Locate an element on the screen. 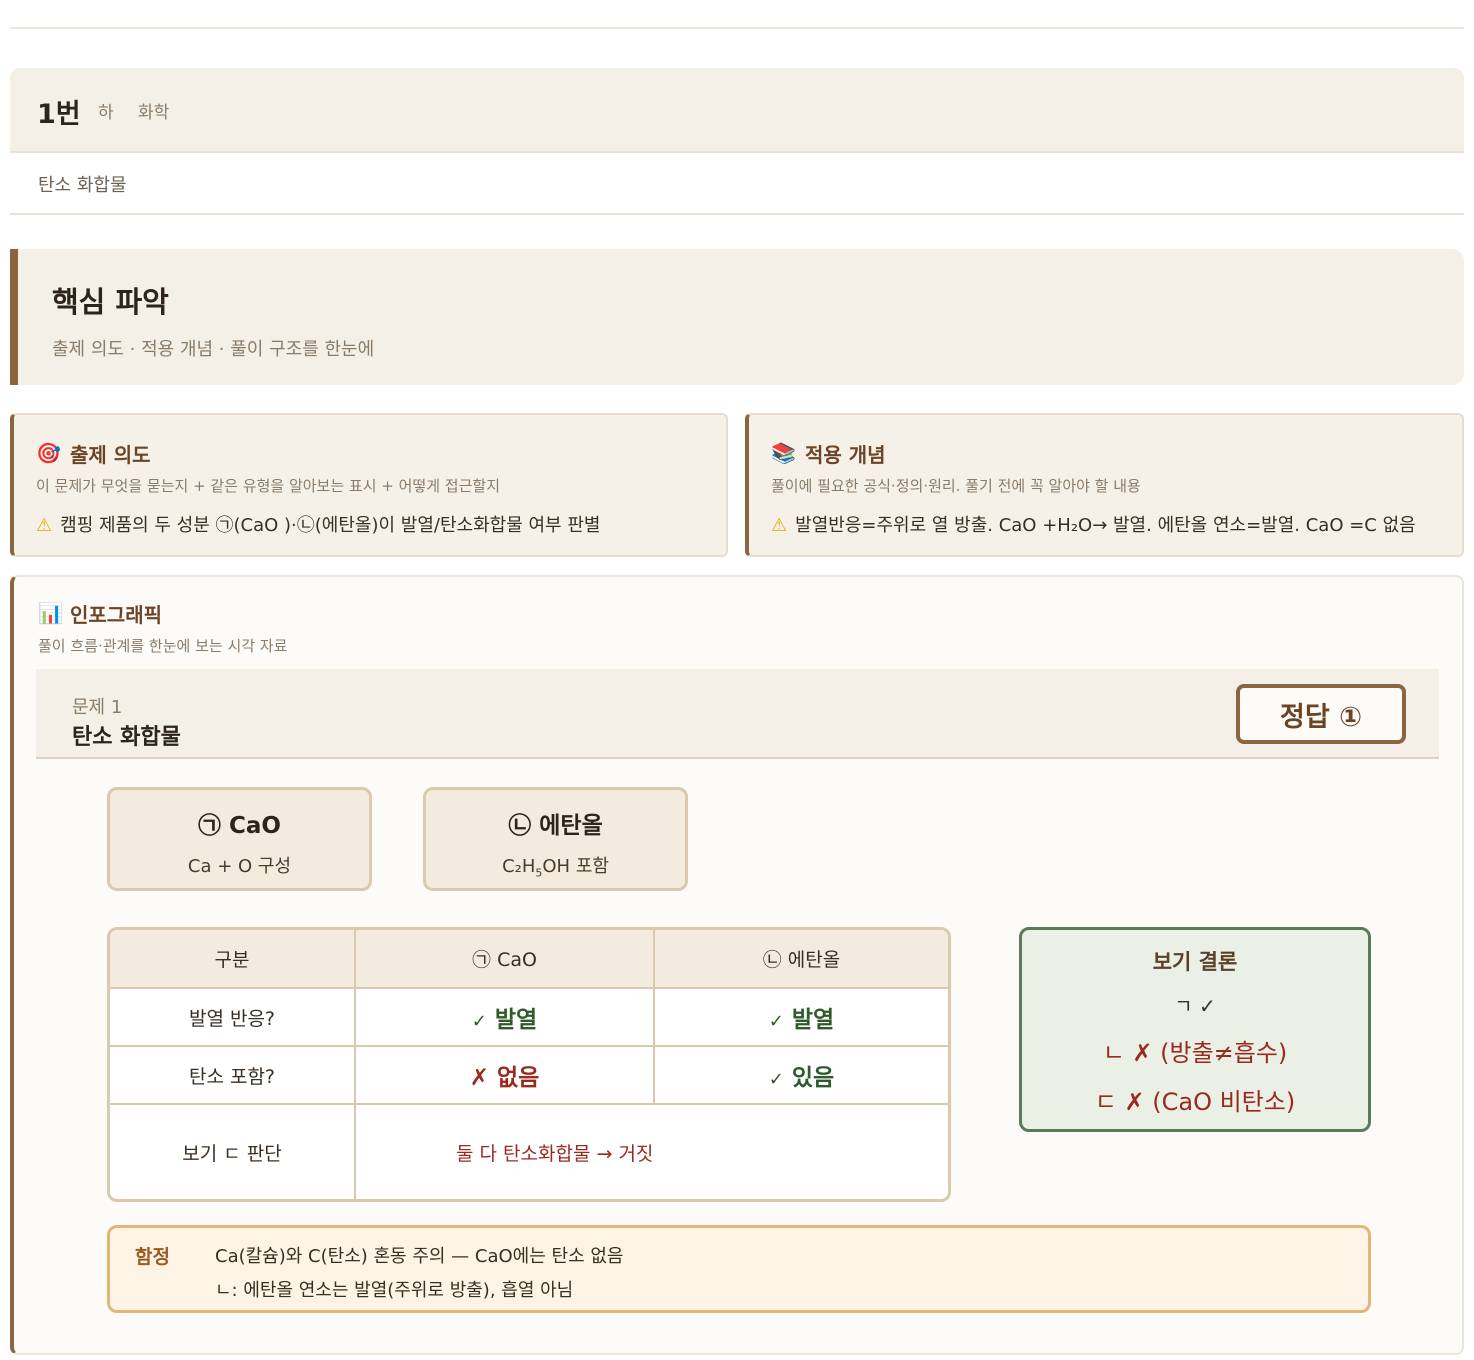  concept-desc: 풀이에 필요한 공식·정의·원리. 풀기 전에 꼭 알아야 할 내용 is located at coordinates (956, 486).